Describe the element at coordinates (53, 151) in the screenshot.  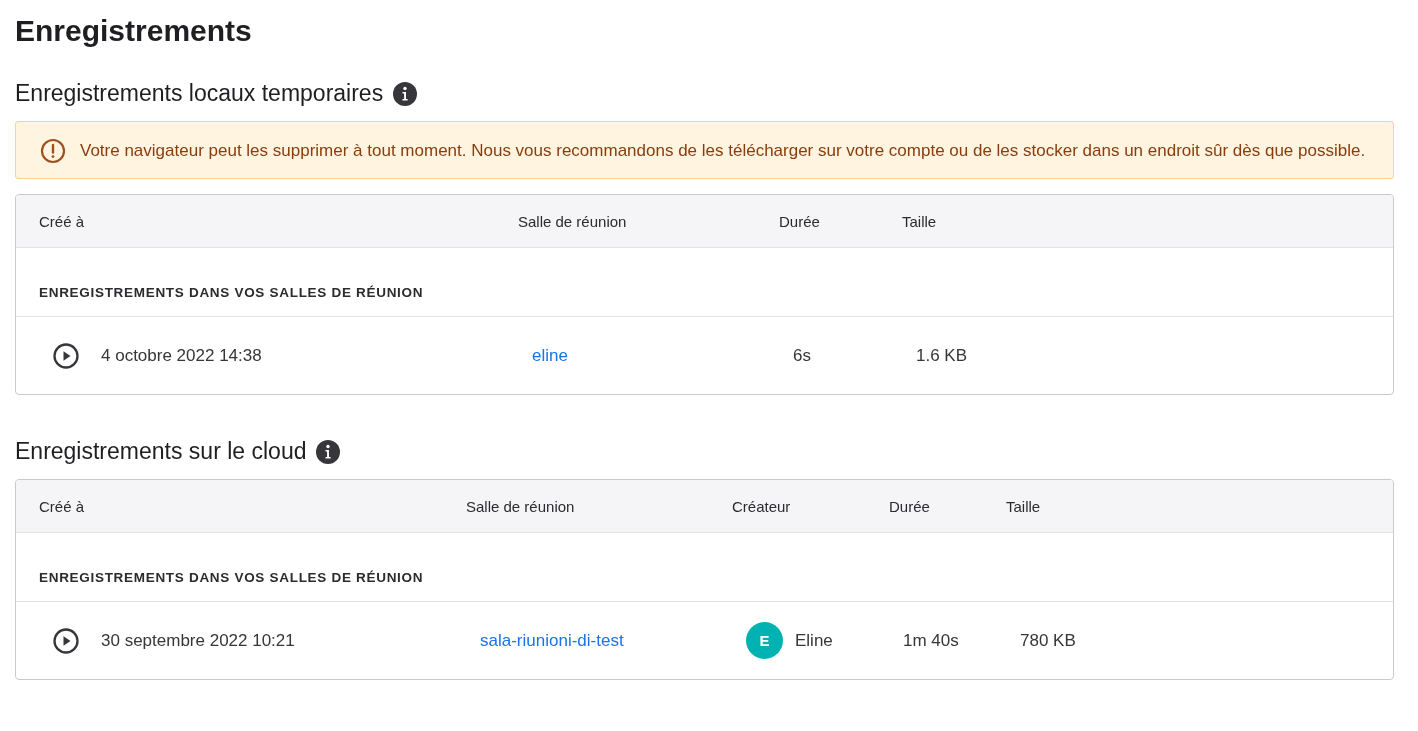
I see `exclamation-icon` at that location.